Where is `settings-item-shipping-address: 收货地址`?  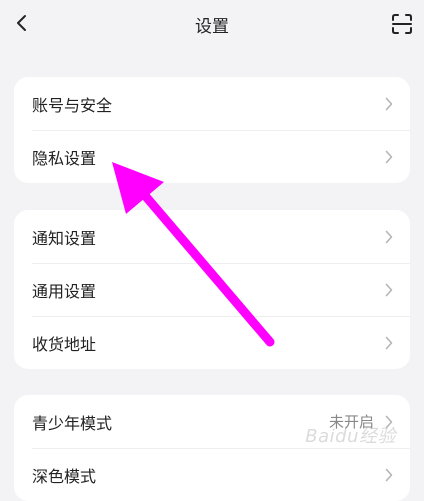
settings-item-shipping-address: 收货地址 is located at coordinates (212, 342).